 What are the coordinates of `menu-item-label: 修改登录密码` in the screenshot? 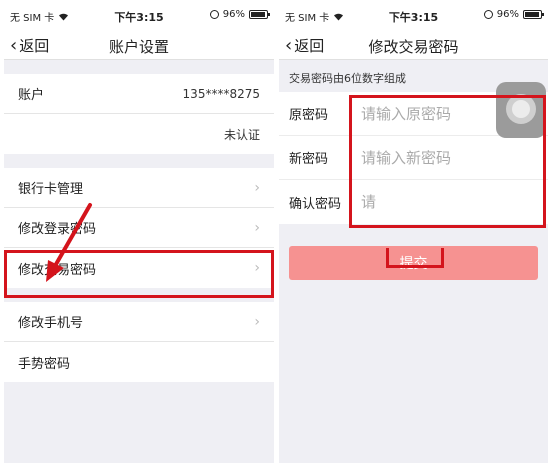 It's located at (57, 229).